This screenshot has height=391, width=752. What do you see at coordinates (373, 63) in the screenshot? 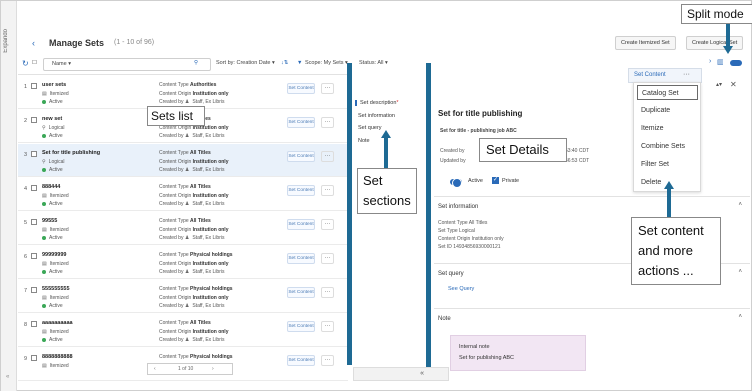
I see `status-select: Status: All ▾` at bounding box center [373, 63].